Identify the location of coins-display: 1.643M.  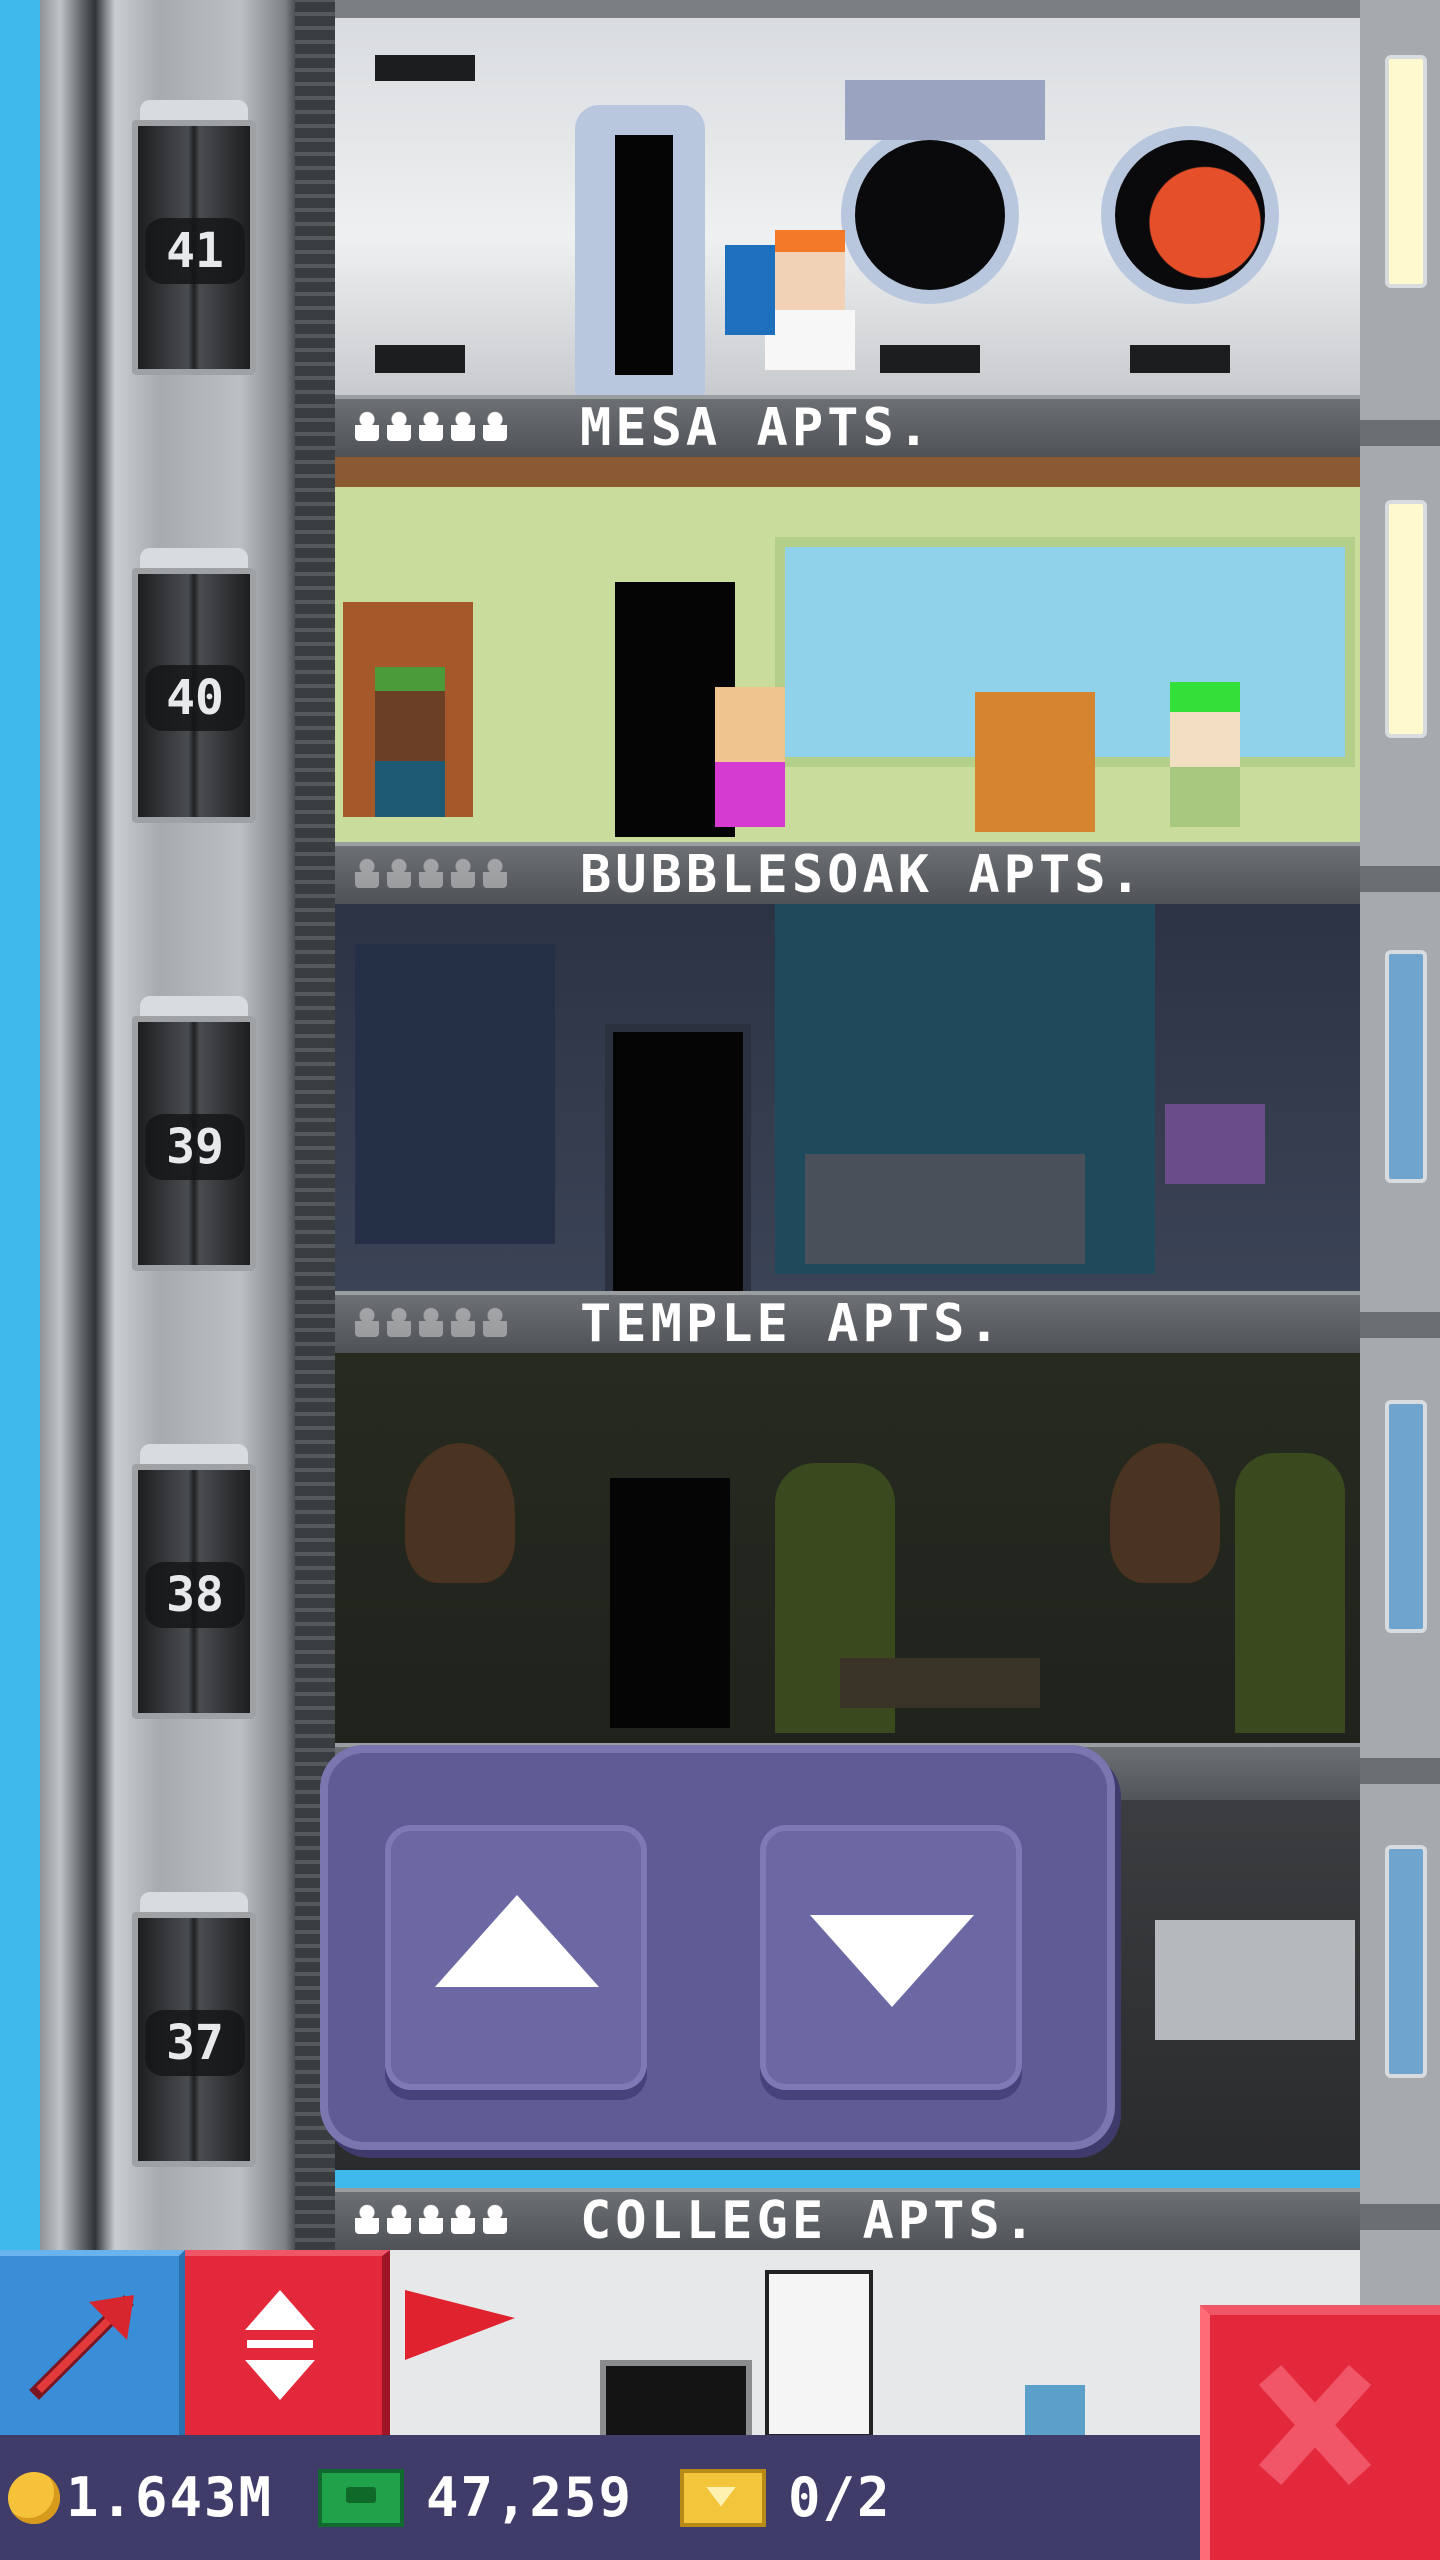
(140, 2497).